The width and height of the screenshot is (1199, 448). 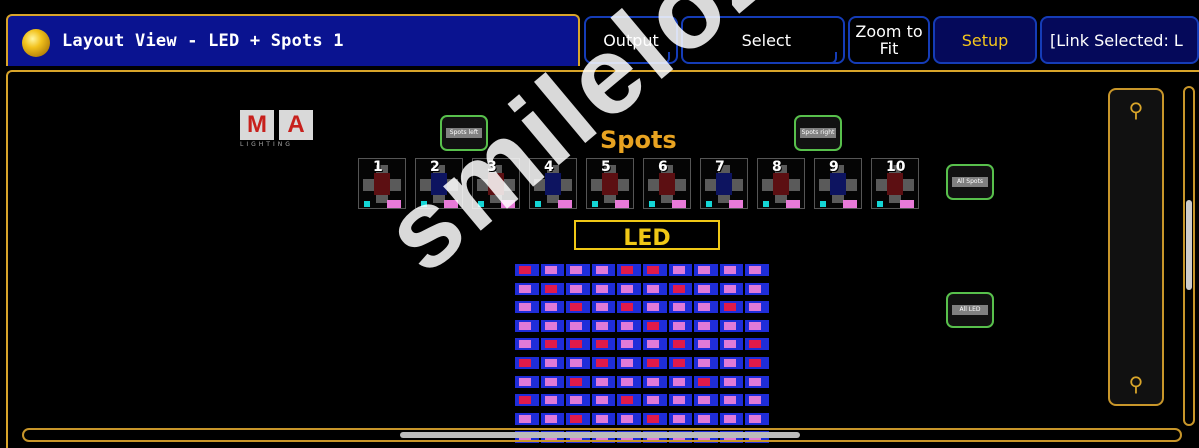 What do you see at coordinates (667, 183) in the screenshot?
I see `spot-fixture: 6` at bounding box center [667, 183].